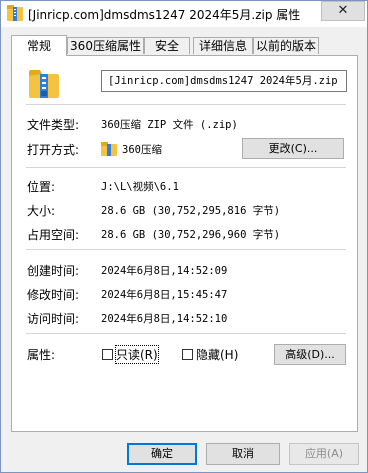 The width and height of the screenshot is (368, 473). Describe the element at coordinates (164, 319) in the screenshot. I see `accessed-value: 2024年6月8日,14:52:10` at that location.